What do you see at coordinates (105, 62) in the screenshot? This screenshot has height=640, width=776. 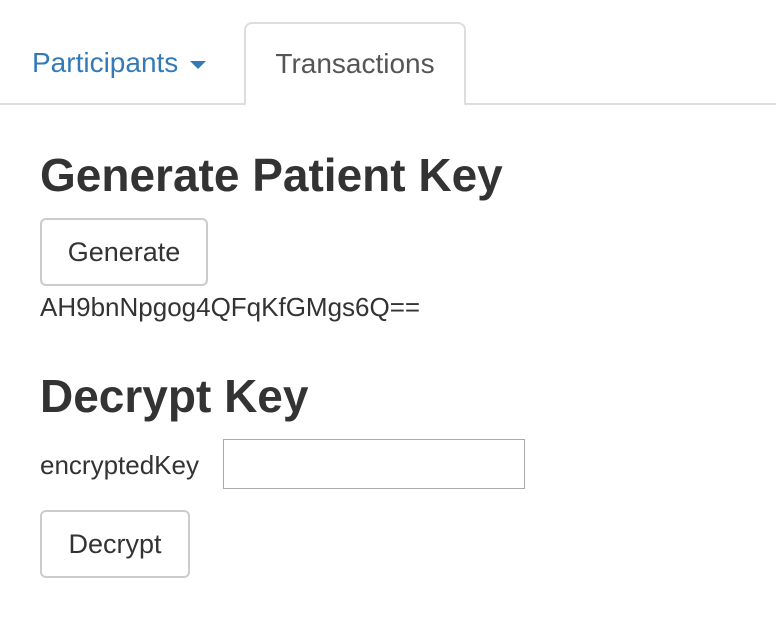 I see `tab-participants-label: Participants` at bounding box center [105, 62].